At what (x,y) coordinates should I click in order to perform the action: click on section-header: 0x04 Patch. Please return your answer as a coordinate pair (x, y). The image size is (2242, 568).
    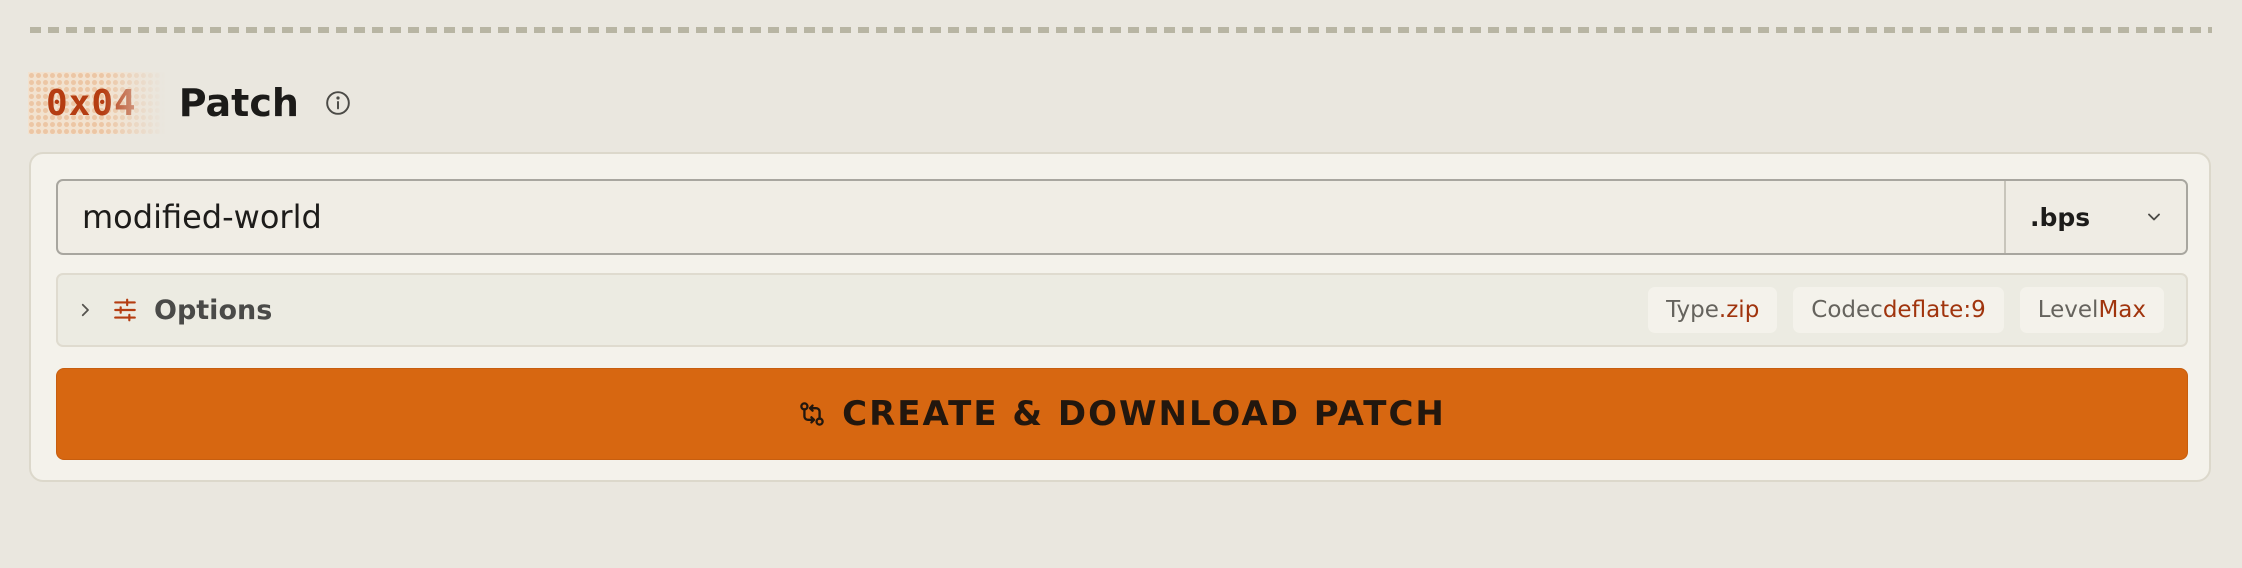
    Looking at the image, I should click on (189, 103).